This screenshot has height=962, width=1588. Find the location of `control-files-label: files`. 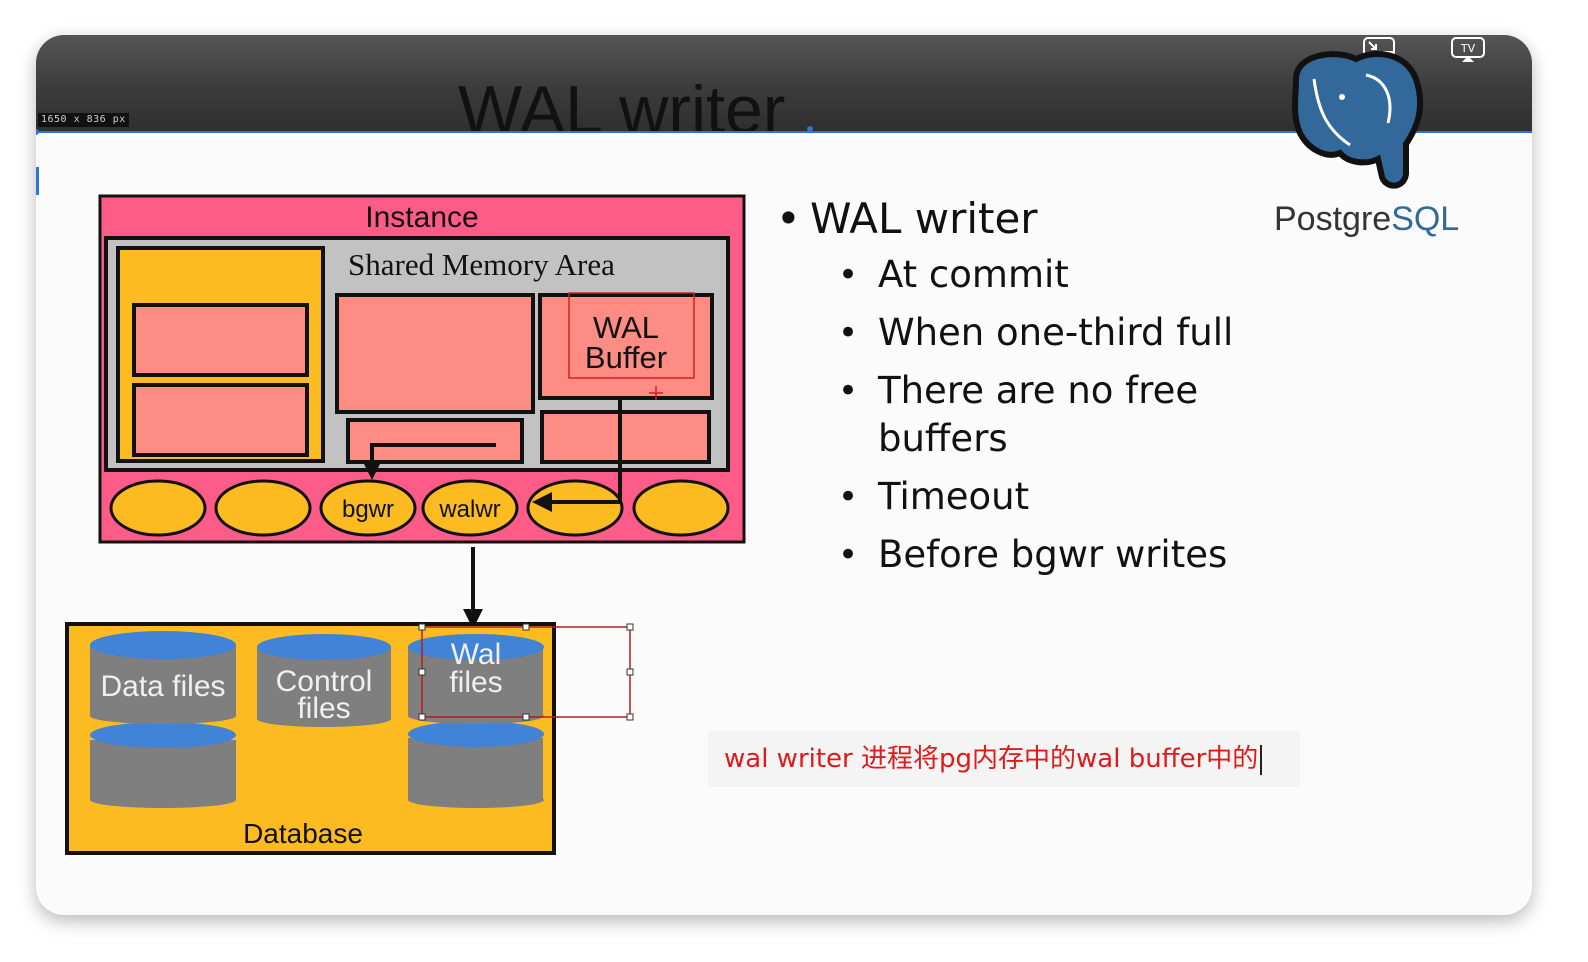

control-files-label: files is located at coordinates (323, 708).